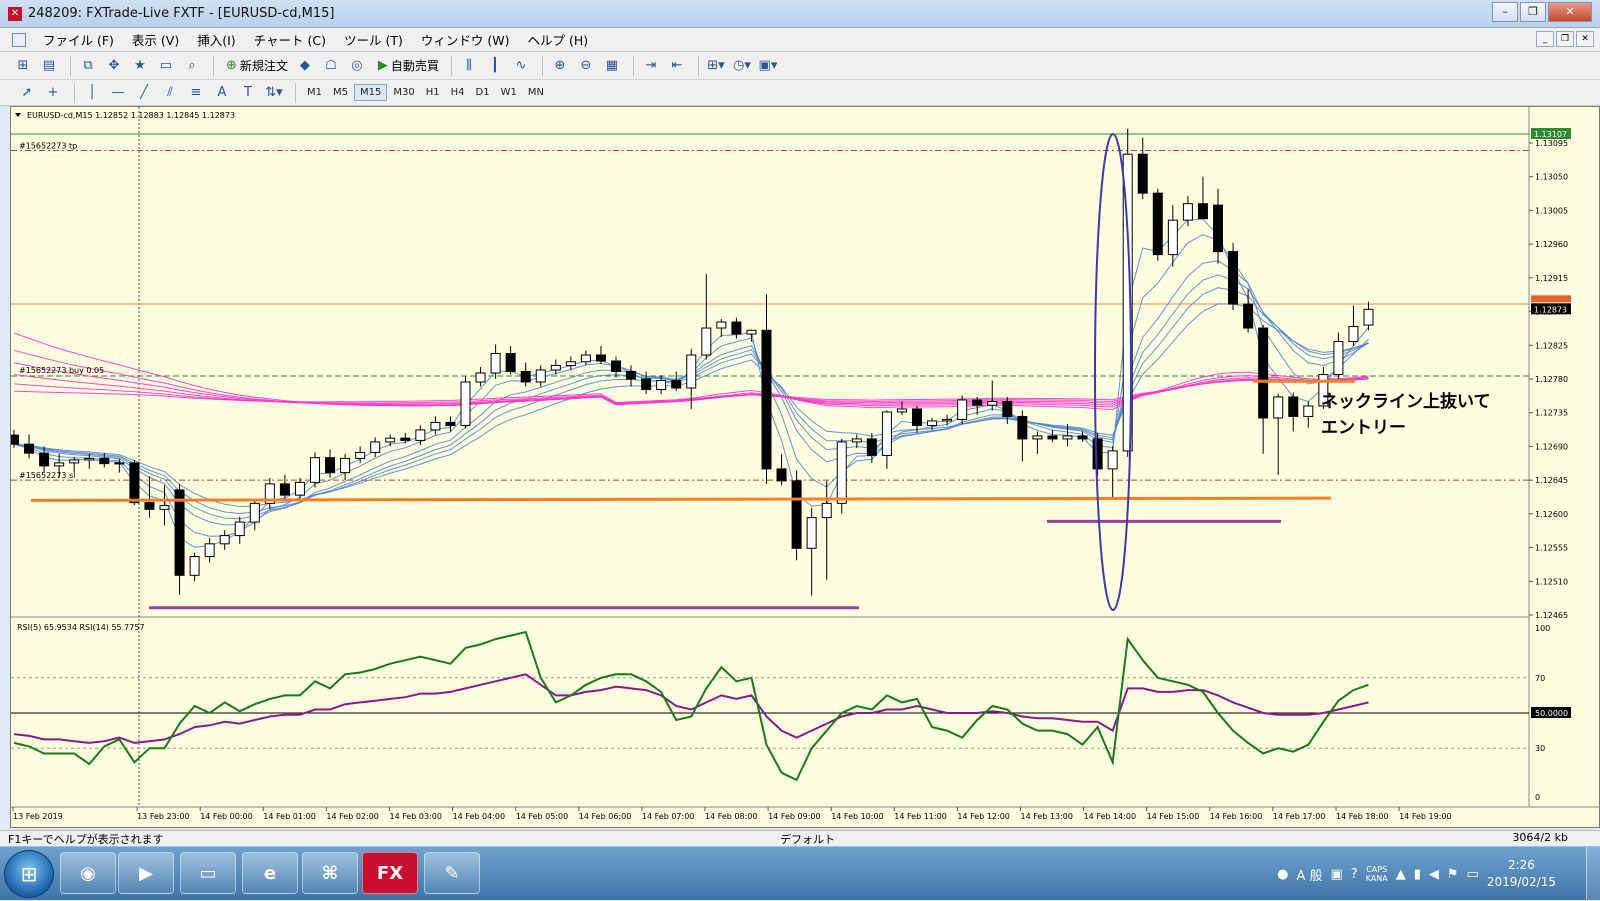 Image resolution: width=1600 pixels, height=901 pixels. Describe the element at coordinates (403, 92) in the screenshot. I see `timeframe-m30: M30` at that location.